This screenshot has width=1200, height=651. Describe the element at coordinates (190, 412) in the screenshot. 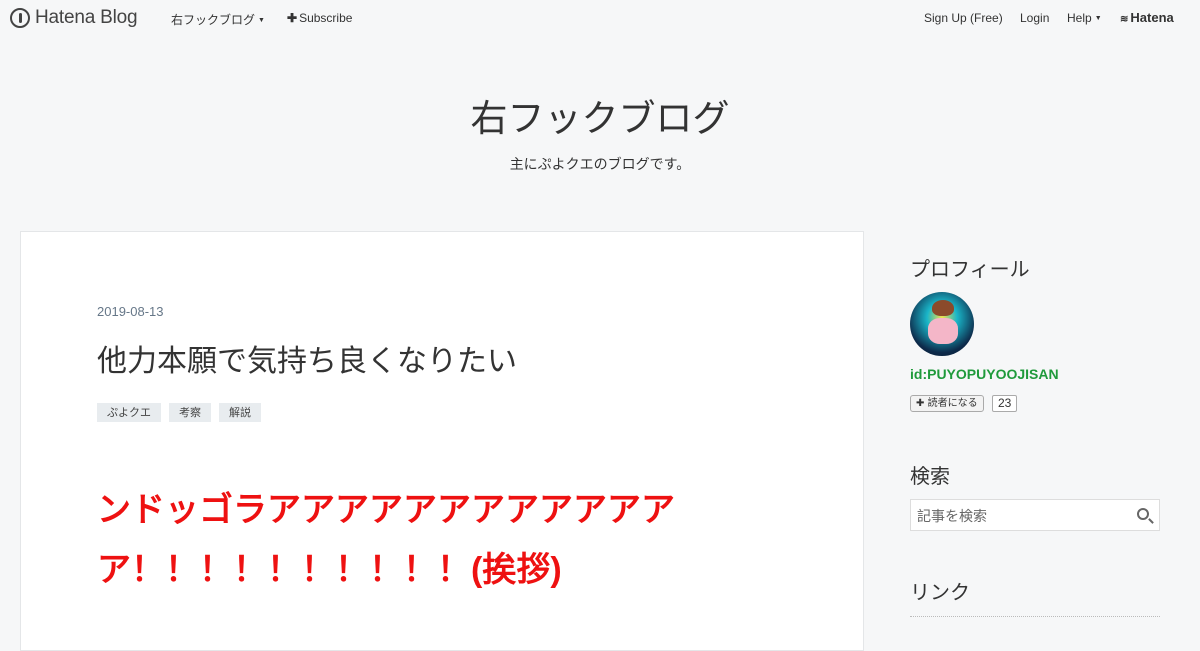

I see `category-tag: 考察` at that location.